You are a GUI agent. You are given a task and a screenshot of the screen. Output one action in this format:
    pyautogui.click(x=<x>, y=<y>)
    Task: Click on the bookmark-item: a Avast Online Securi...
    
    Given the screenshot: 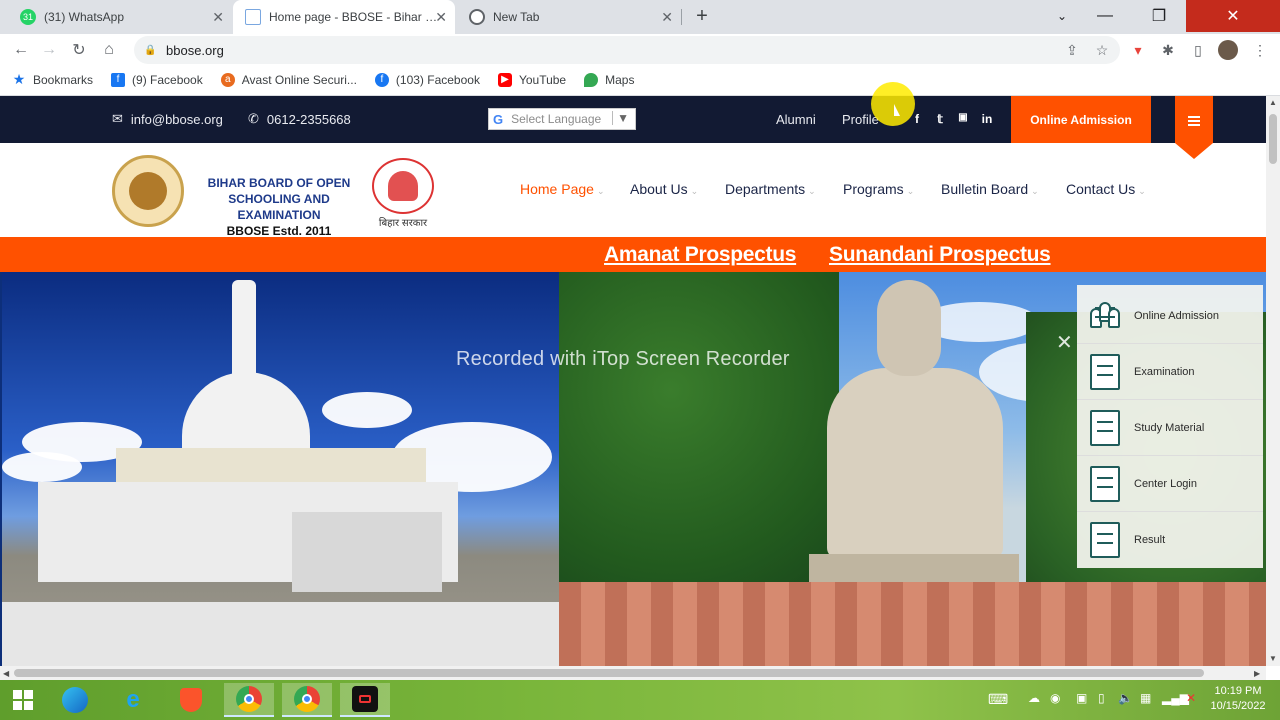 What is the action you would take?
    pyautogui.click(x=288, y=79)
    